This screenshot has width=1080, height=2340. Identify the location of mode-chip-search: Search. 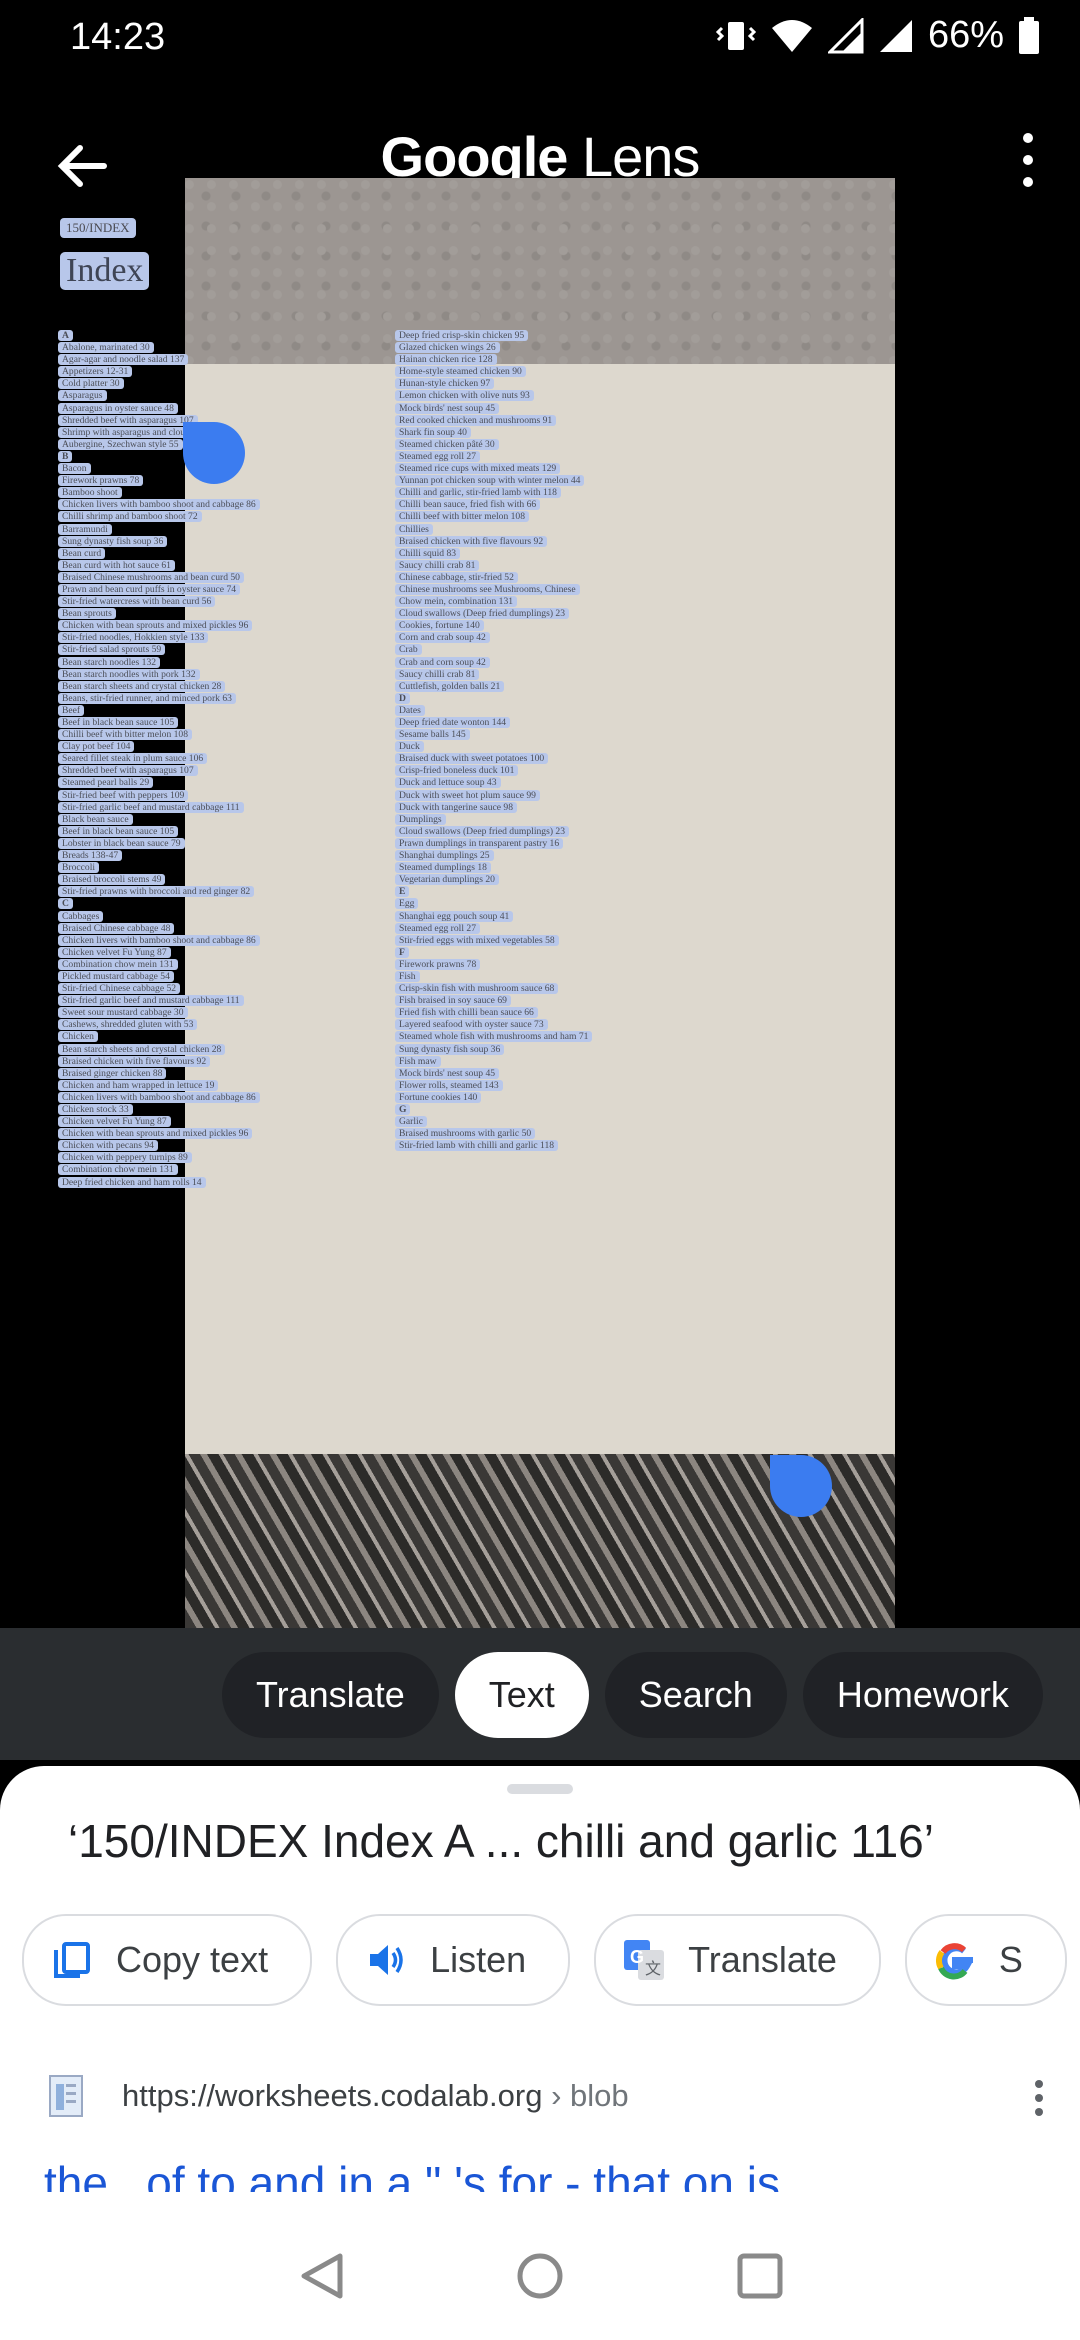
(695, 1695).